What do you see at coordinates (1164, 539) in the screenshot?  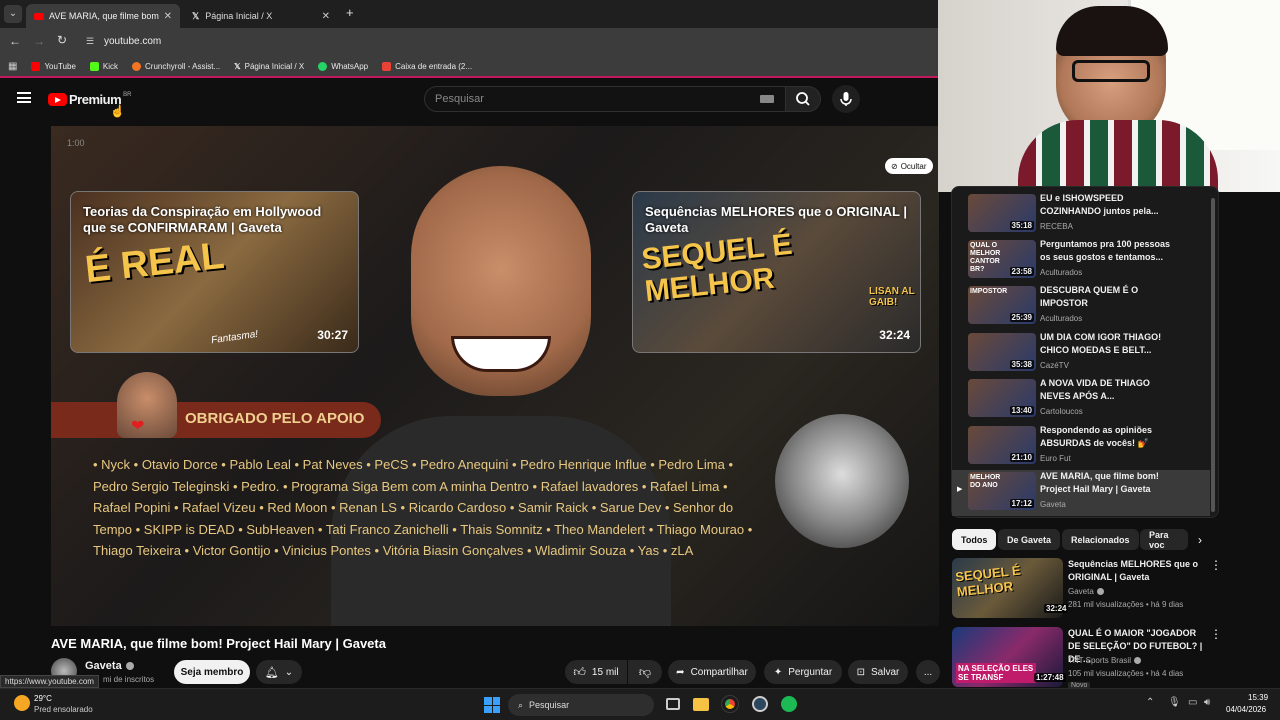 I see `chip-for-you: Para voc` at bounding box center [1164, 539].